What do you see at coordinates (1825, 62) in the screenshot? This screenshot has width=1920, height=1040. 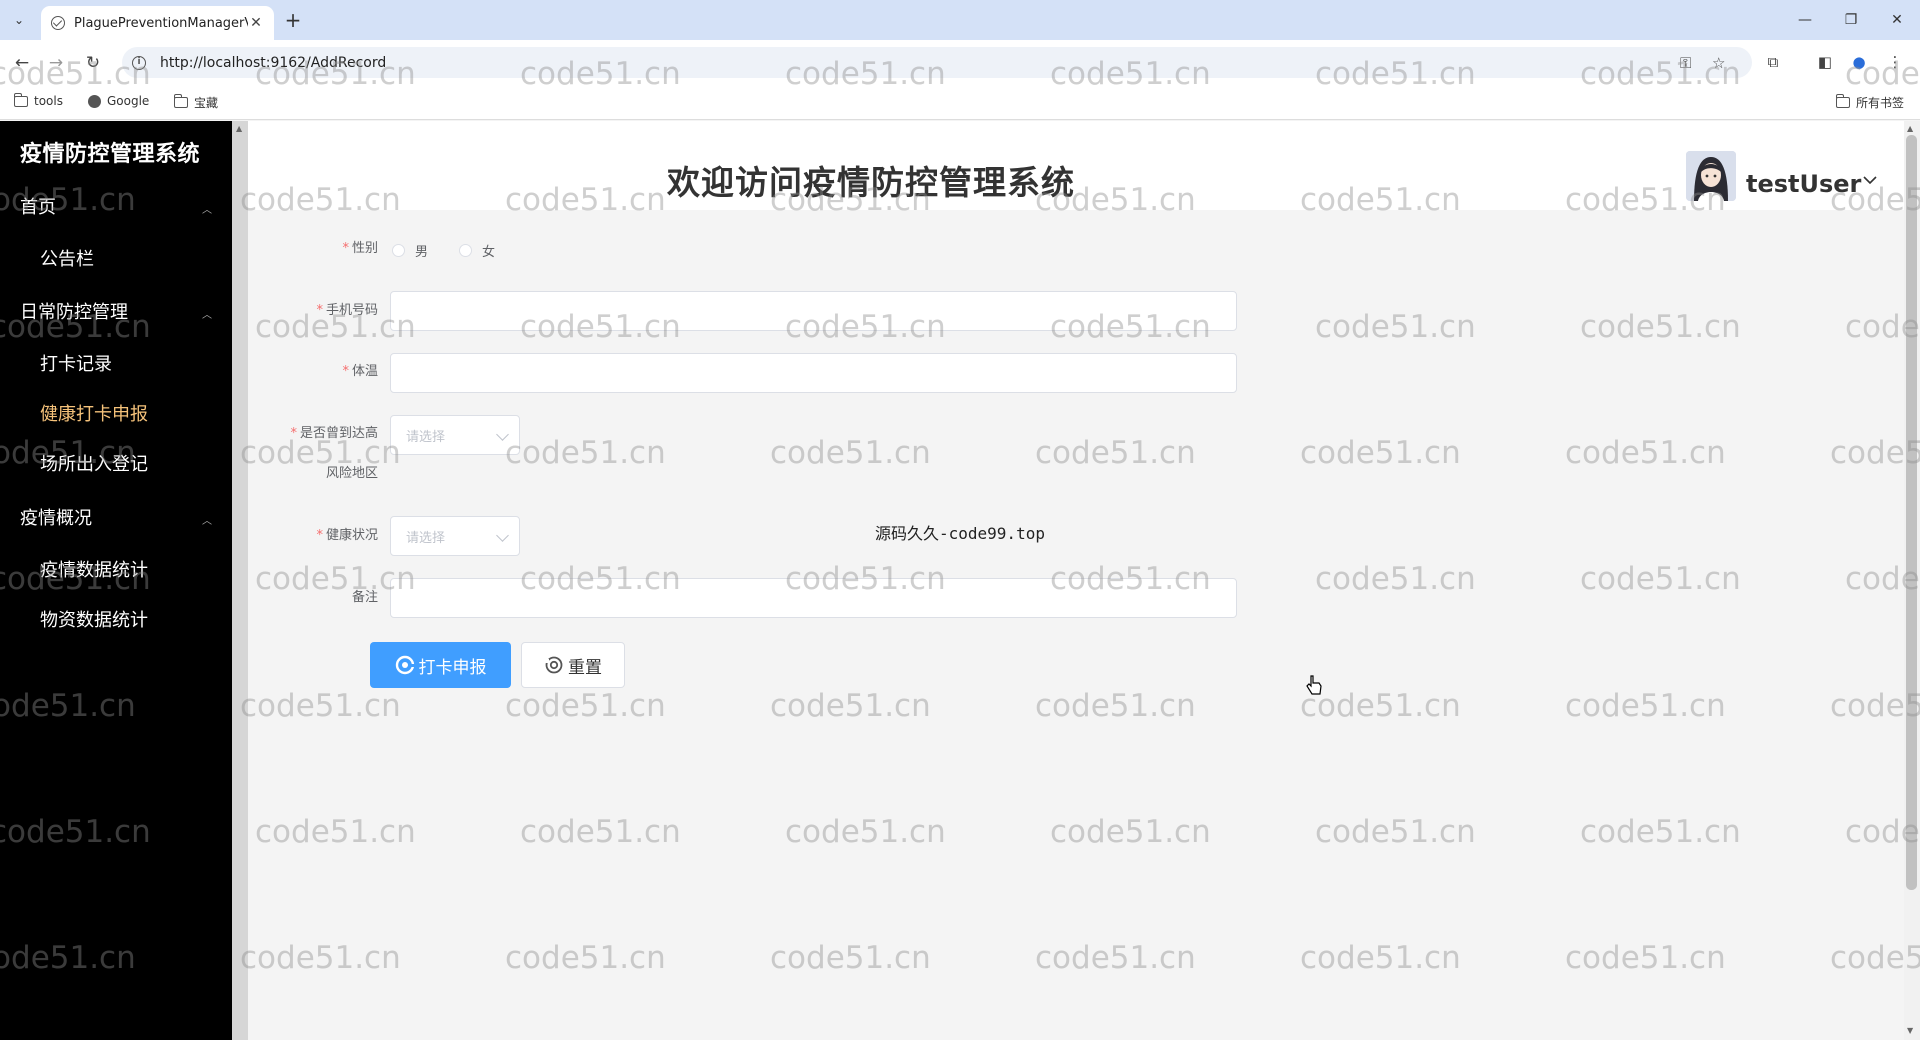 I see `side-panel-icon: ◧` at bounding box center [1825, 62].